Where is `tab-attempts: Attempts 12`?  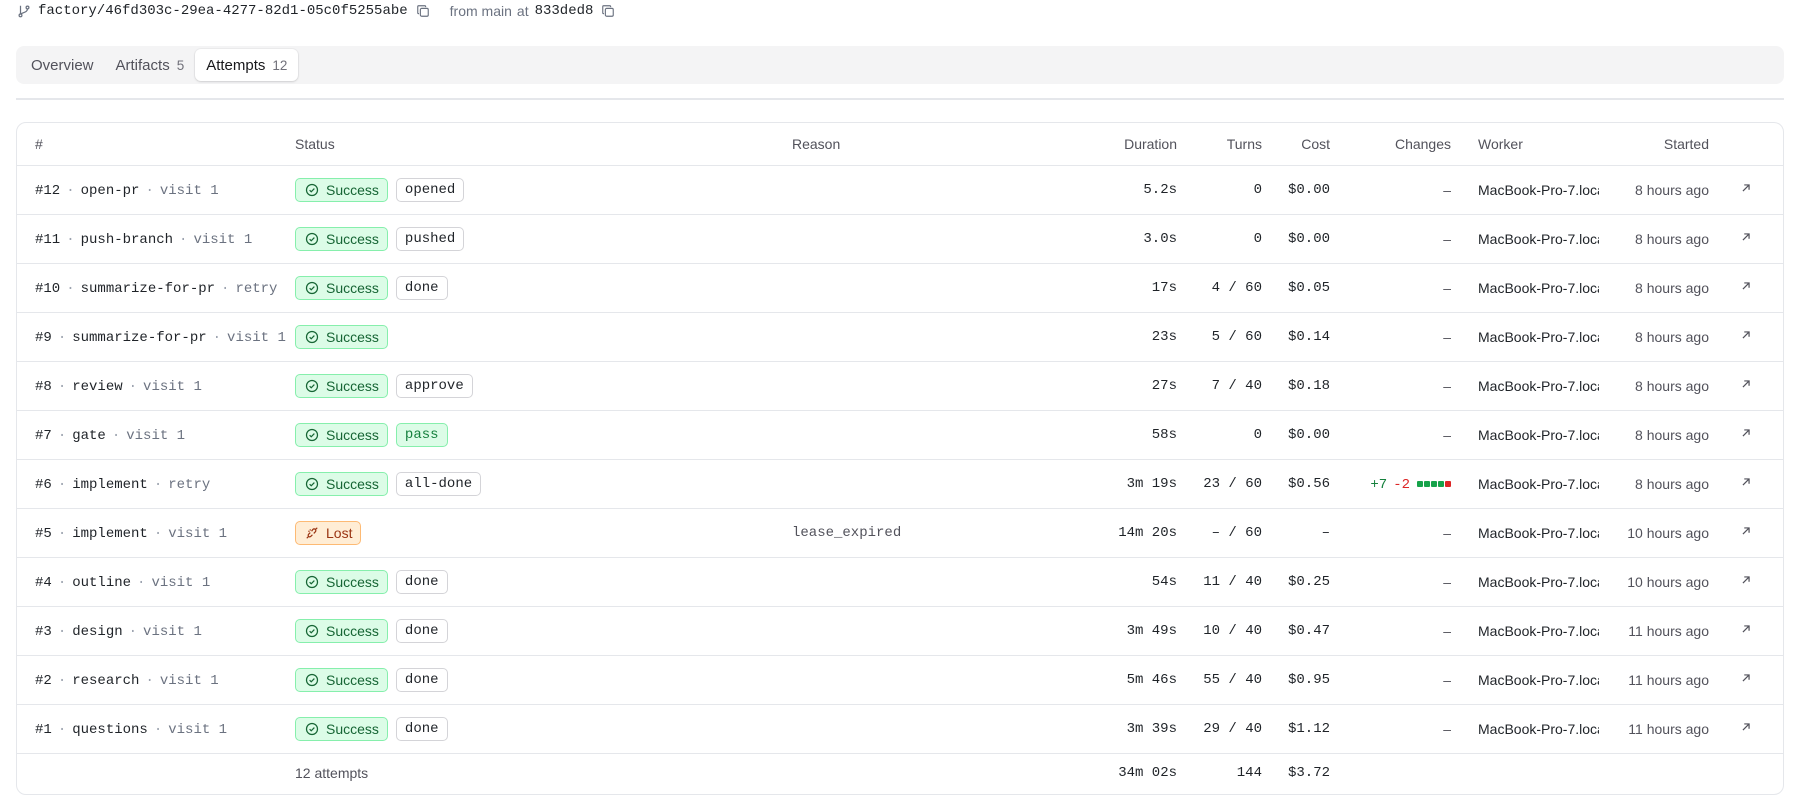
tab-attempts: Attempts 12 is located at coordinates (247, 65).